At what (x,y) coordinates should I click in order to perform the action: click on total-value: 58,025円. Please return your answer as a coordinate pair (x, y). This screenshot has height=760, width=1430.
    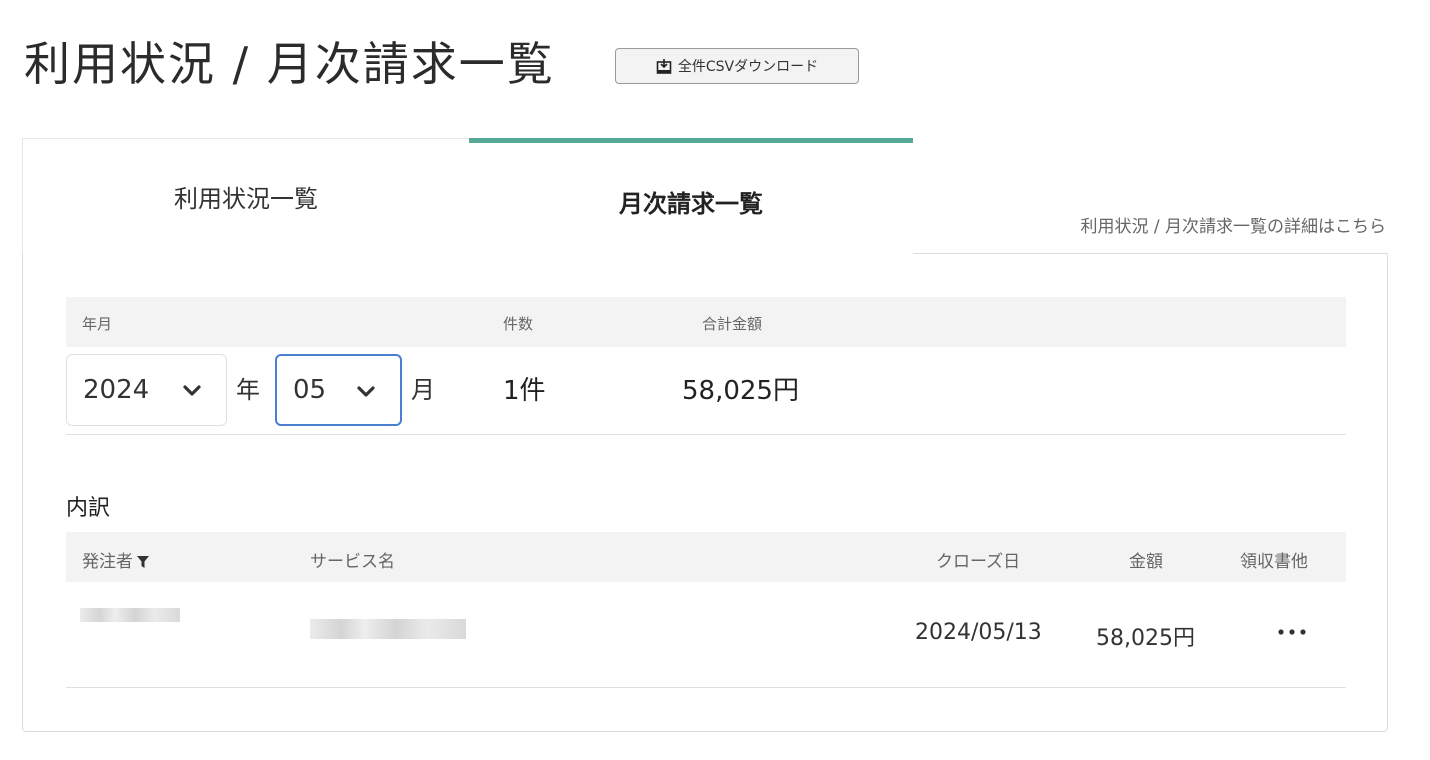
    Looking at the image, I should click on (740, 391).